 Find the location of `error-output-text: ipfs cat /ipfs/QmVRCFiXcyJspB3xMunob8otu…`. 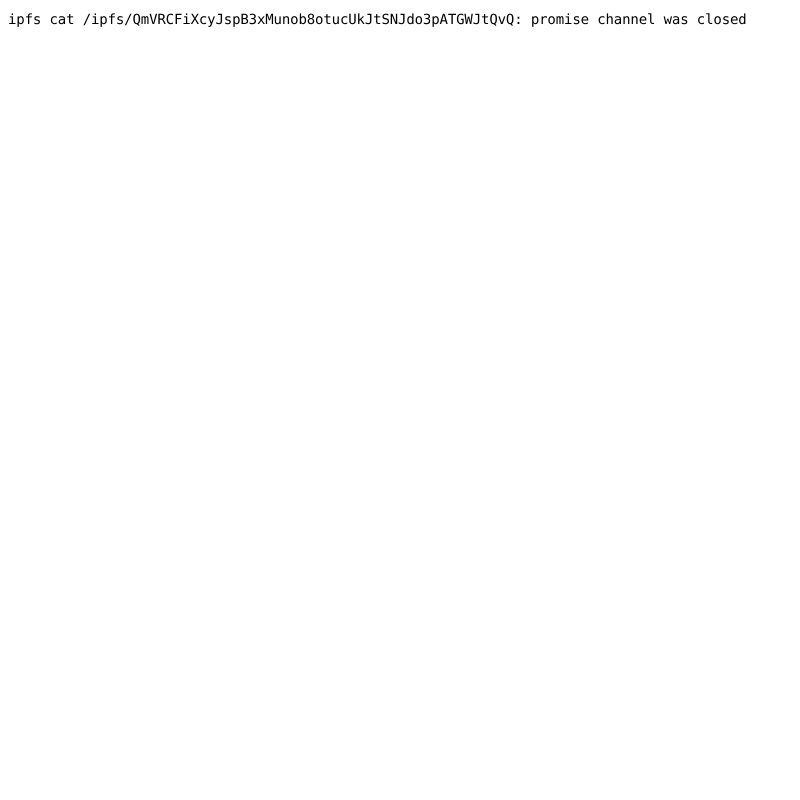

error-output-text: ipfs cat /ipfs/QmVRCFiXcyJspB3xMunob8otu… is located at coordinates (377, 20).